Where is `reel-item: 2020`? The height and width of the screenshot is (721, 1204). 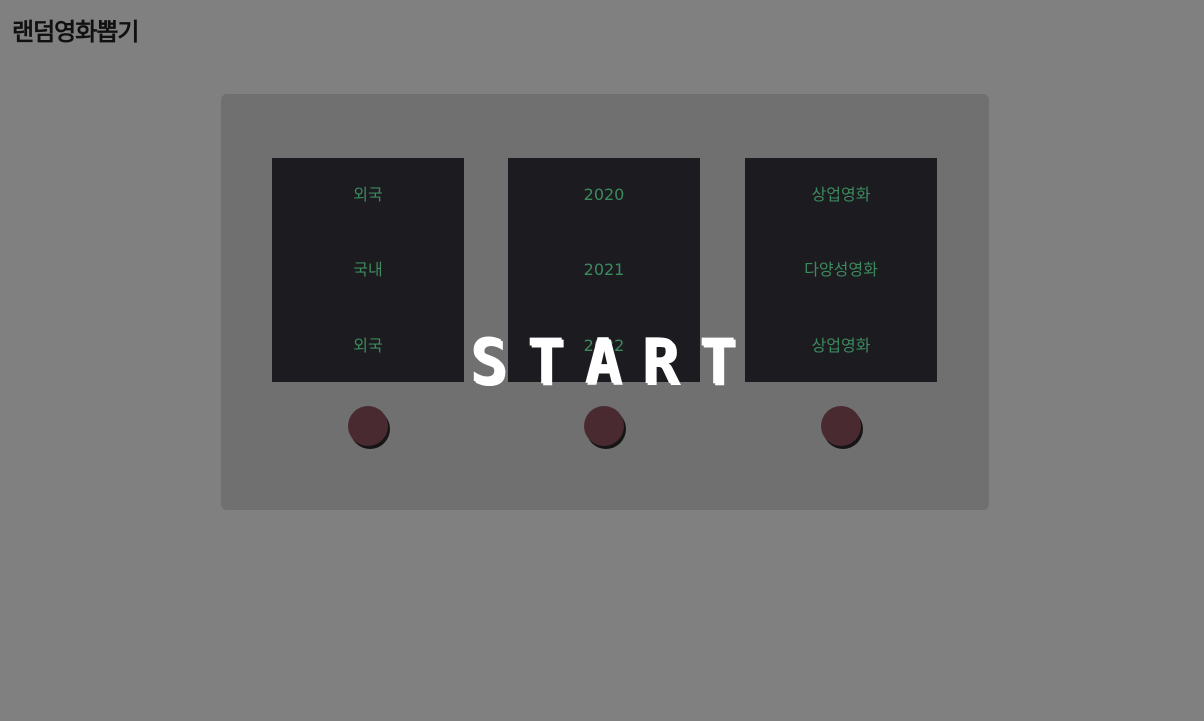
reel-item: 2020 is located at coordinates (604, 194).